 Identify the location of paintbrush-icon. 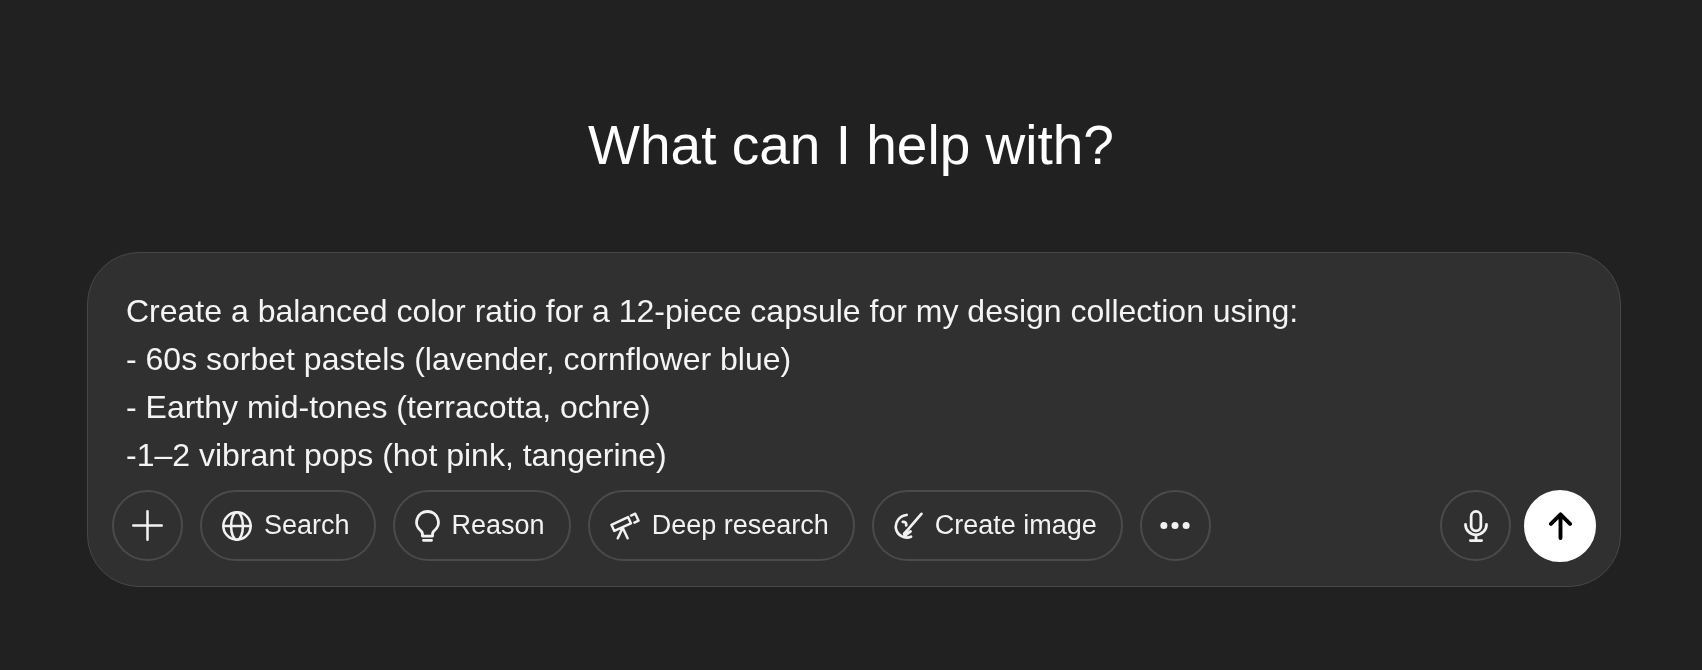
(908, 525).